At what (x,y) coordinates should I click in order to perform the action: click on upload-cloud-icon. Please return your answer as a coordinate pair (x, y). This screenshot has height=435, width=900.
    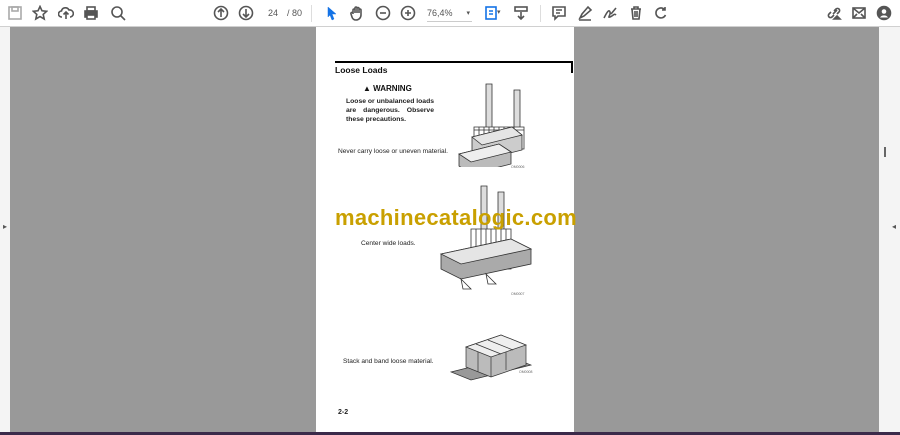
    Looking at the image, I should click on (66, 13).